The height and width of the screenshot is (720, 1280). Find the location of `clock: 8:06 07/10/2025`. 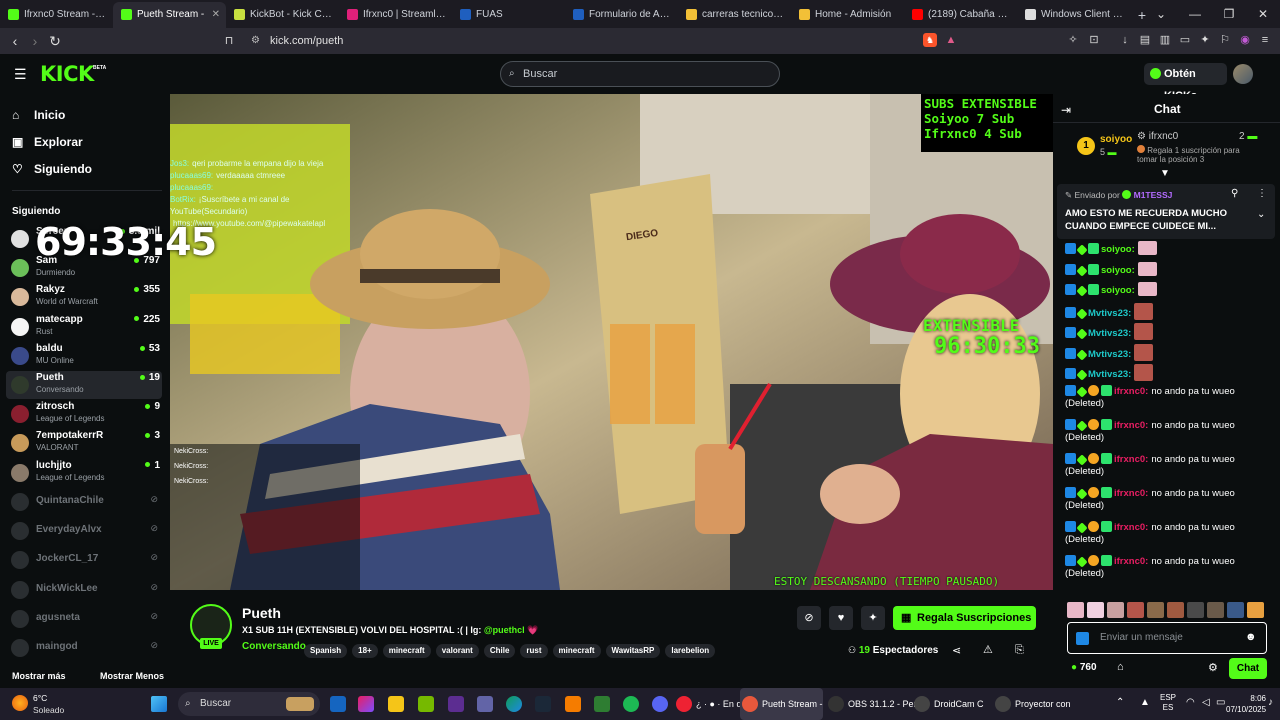

clock: 8:06 07/10/2025 is located at coordinates (1246, 704).